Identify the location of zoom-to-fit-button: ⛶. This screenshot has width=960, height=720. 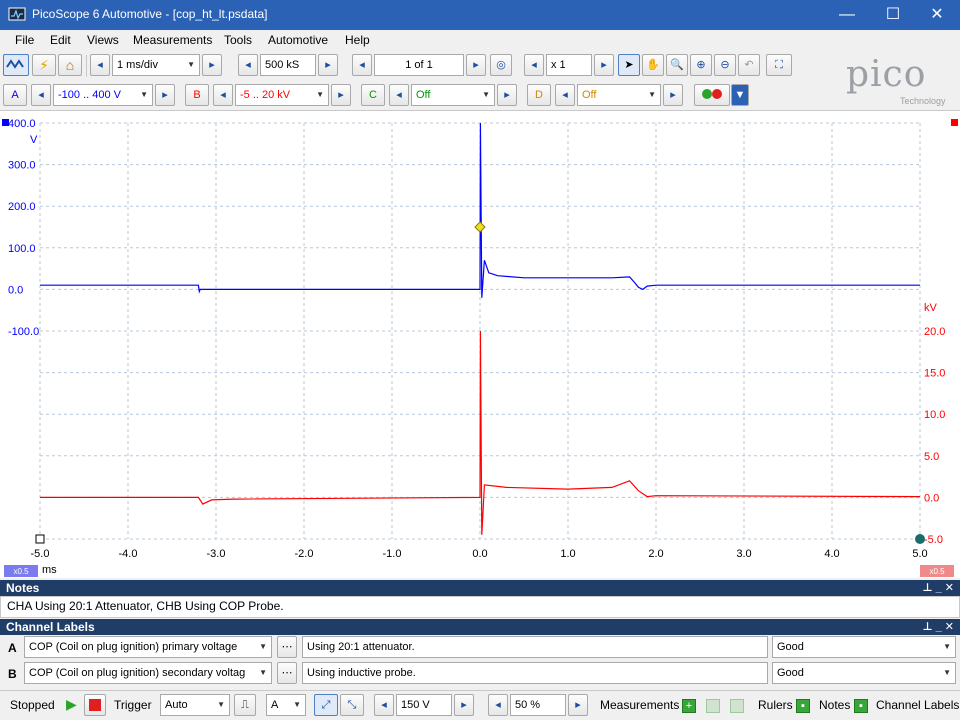
(779, 65).